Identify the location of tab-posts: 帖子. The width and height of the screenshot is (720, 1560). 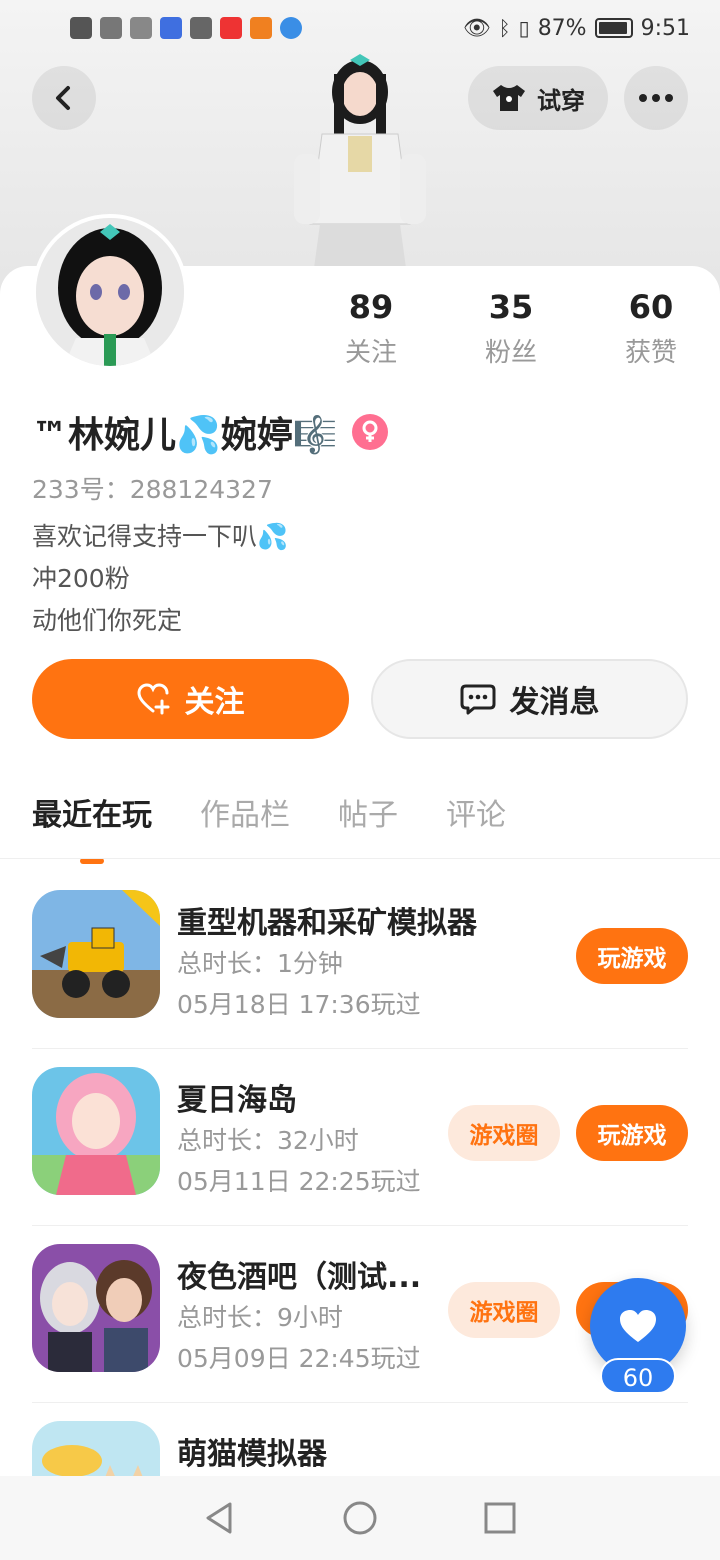
(368, 827).